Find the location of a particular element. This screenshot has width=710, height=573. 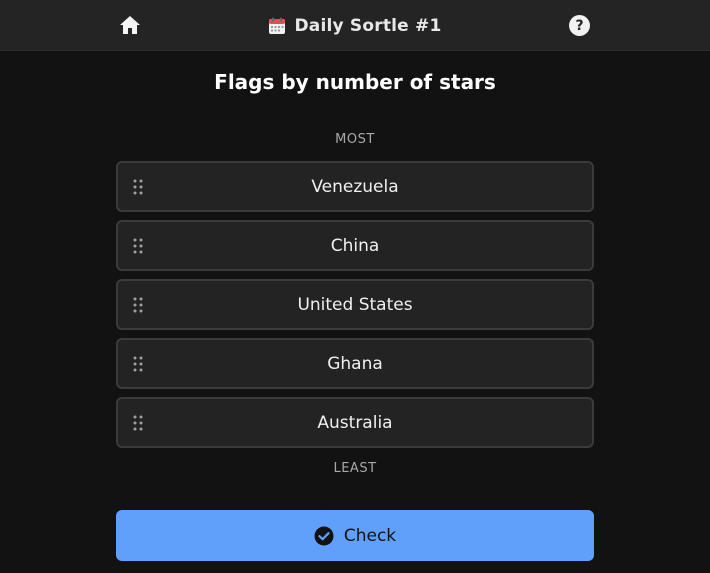

top-bar: Daily Sortle #1 ? is located at coordinates (355, 25).